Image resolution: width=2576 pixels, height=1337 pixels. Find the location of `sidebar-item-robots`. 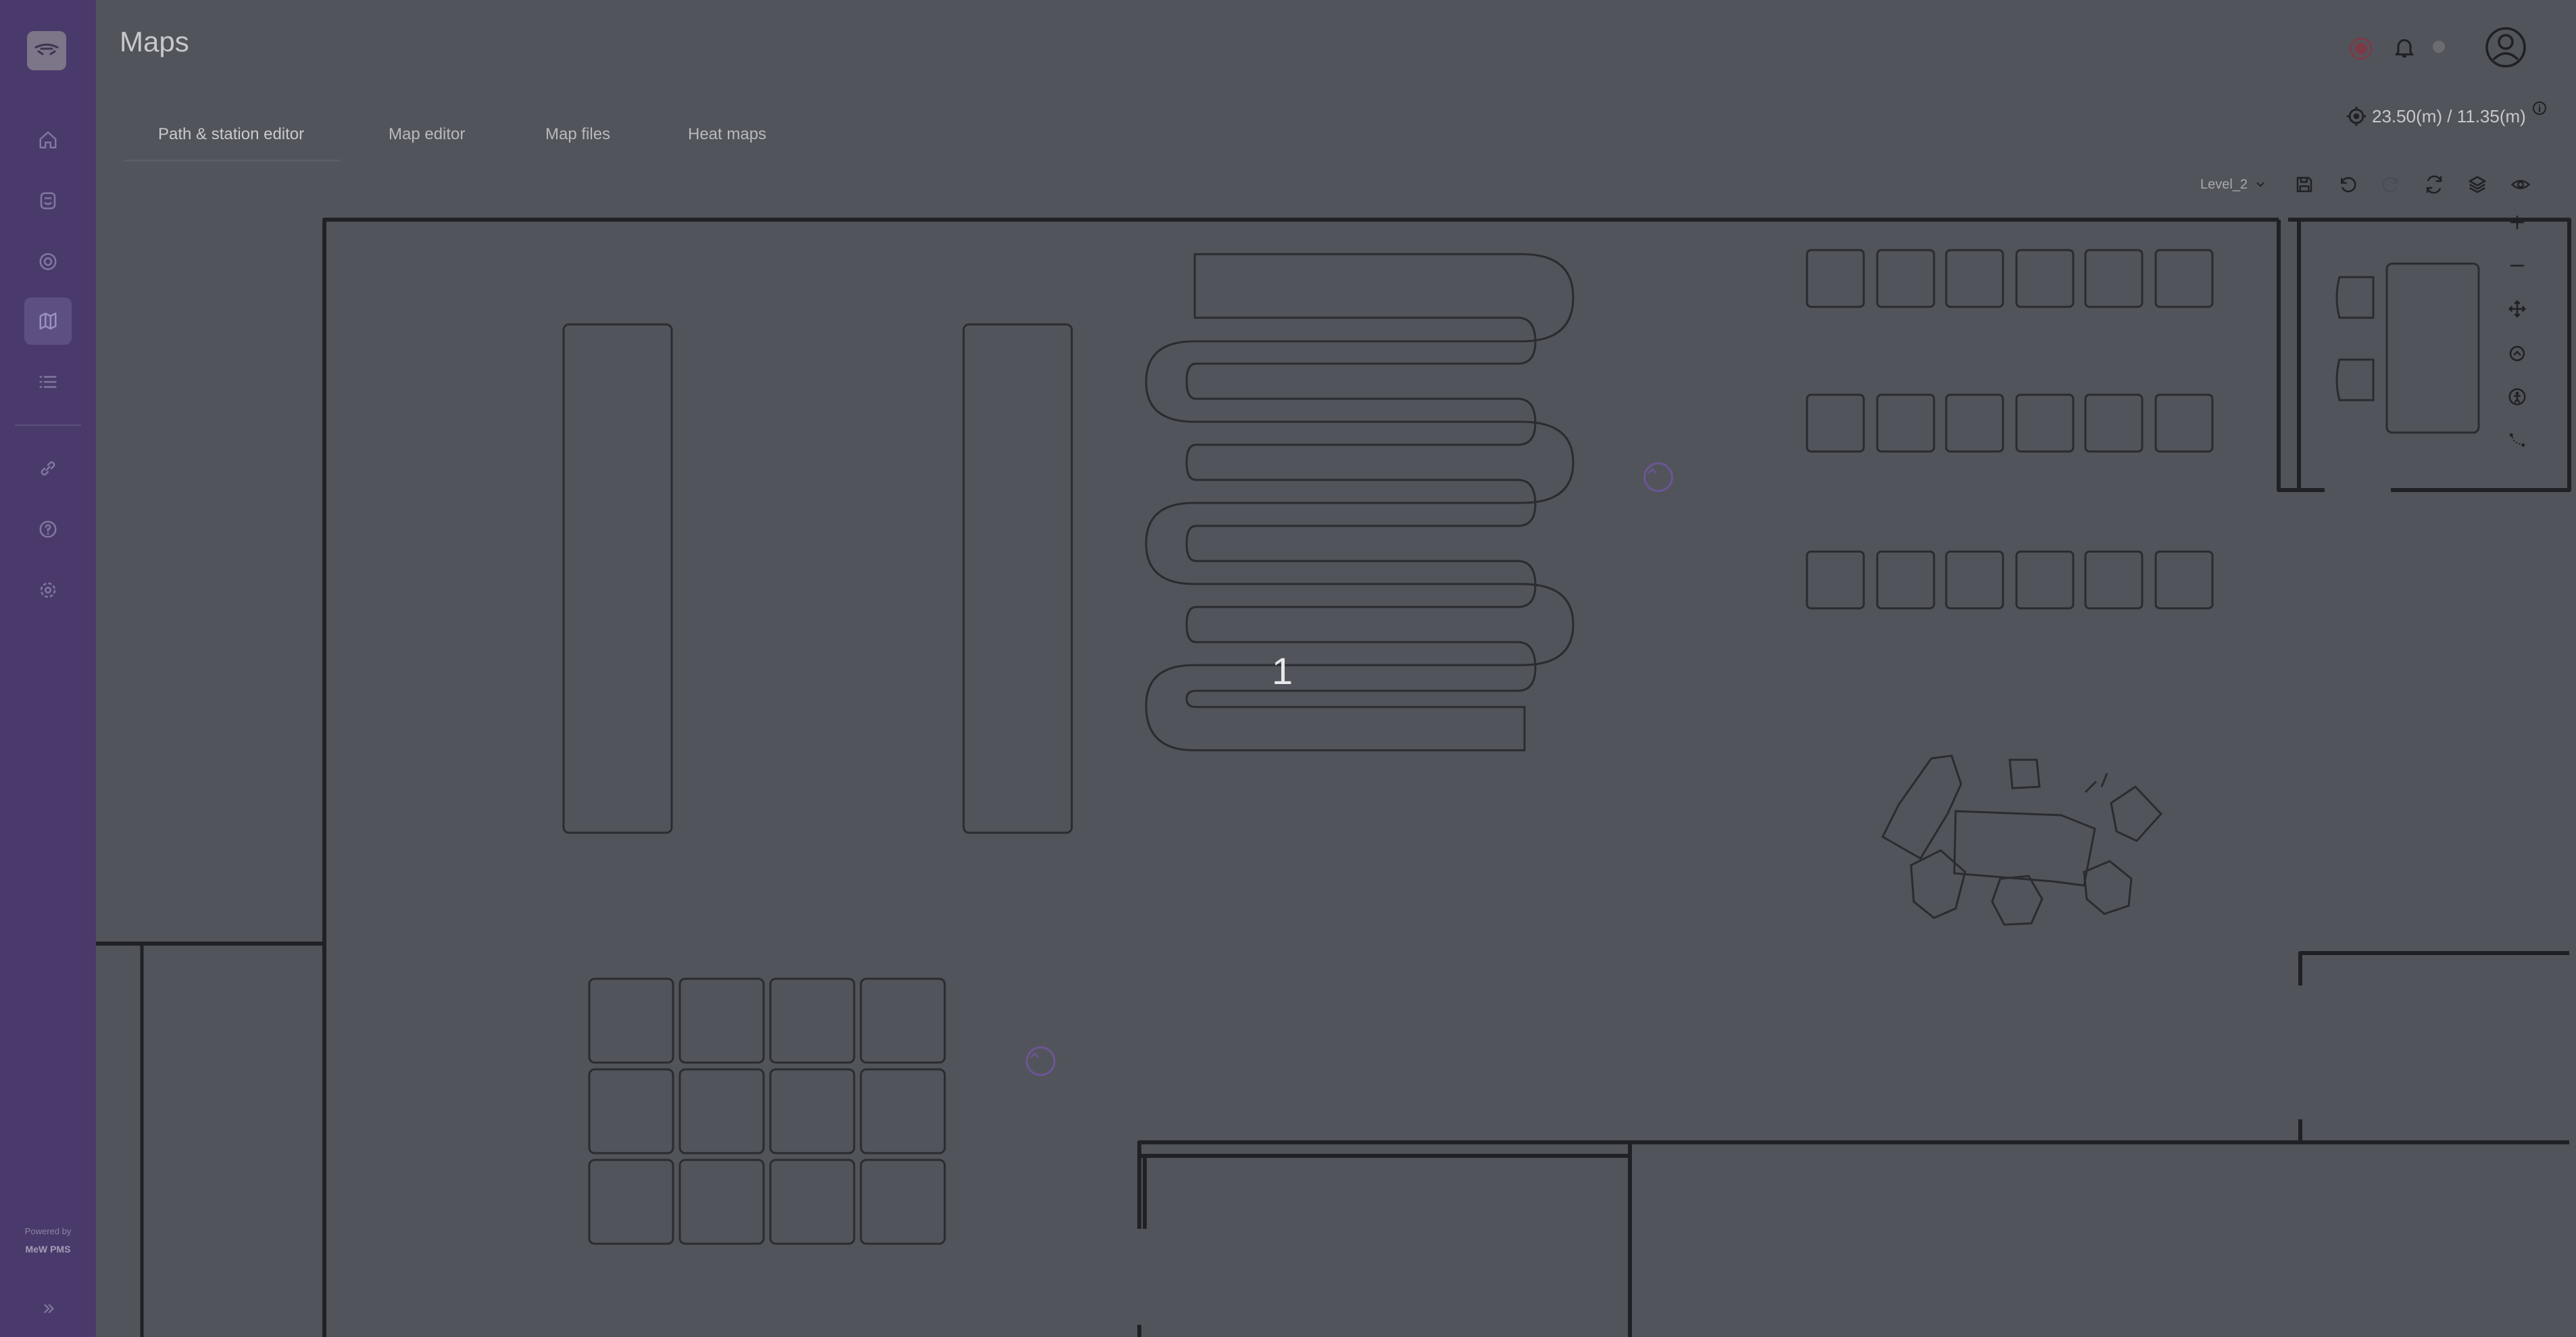

sidebar-item-robots is located at coordinates (48, 200).